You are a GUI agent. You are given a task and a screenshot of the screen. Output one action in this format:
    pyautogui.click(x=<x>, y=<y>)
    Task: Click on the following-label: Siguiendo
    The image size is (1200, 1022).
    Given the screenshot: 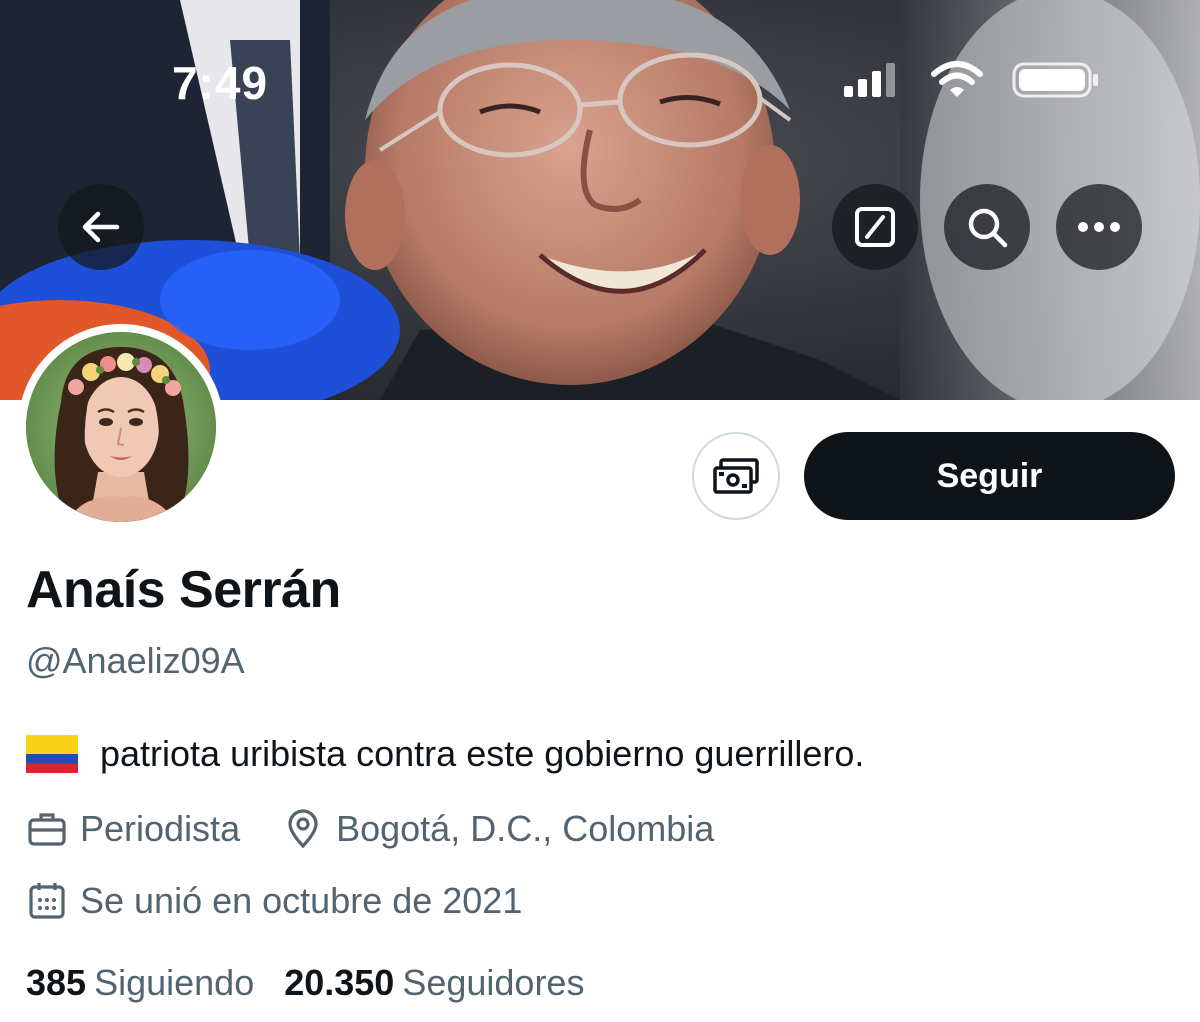 What is the action you would take?
    pyautogui.click(x=174, y=982)
    